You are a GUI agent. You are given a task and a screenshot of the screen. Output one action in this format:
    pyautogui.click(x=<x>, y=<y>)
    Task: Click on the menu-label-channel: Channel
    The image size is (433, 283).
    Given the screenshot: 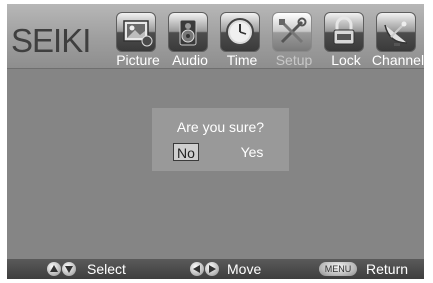 What is the action you would take?
    pyautogui.click(x=398, y=60)
    